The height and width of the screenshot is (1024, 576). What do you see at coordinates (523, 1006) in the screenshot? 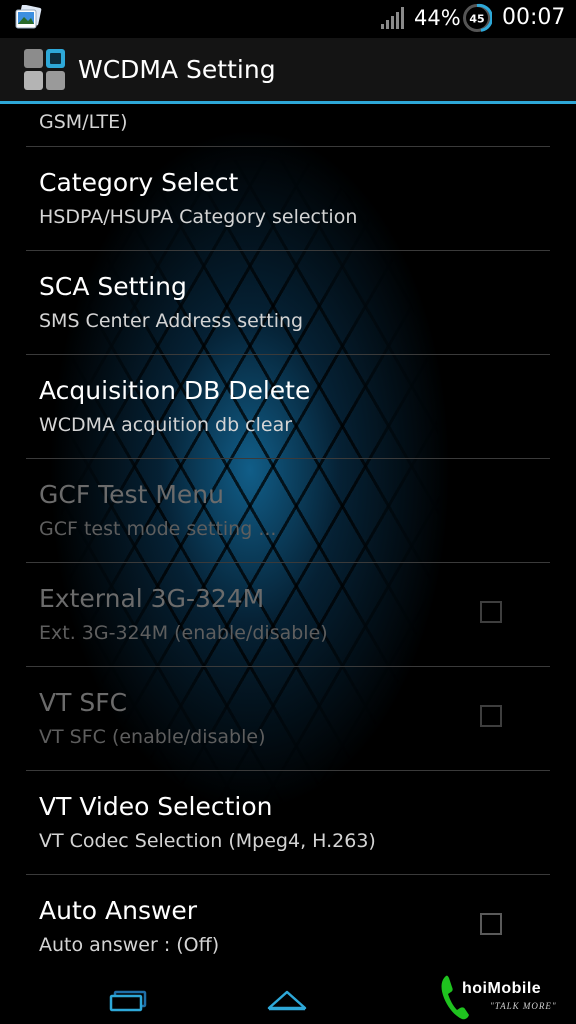
I see `watermark-tagline: "TALK MORE"` at bounding box center [523, 1006].